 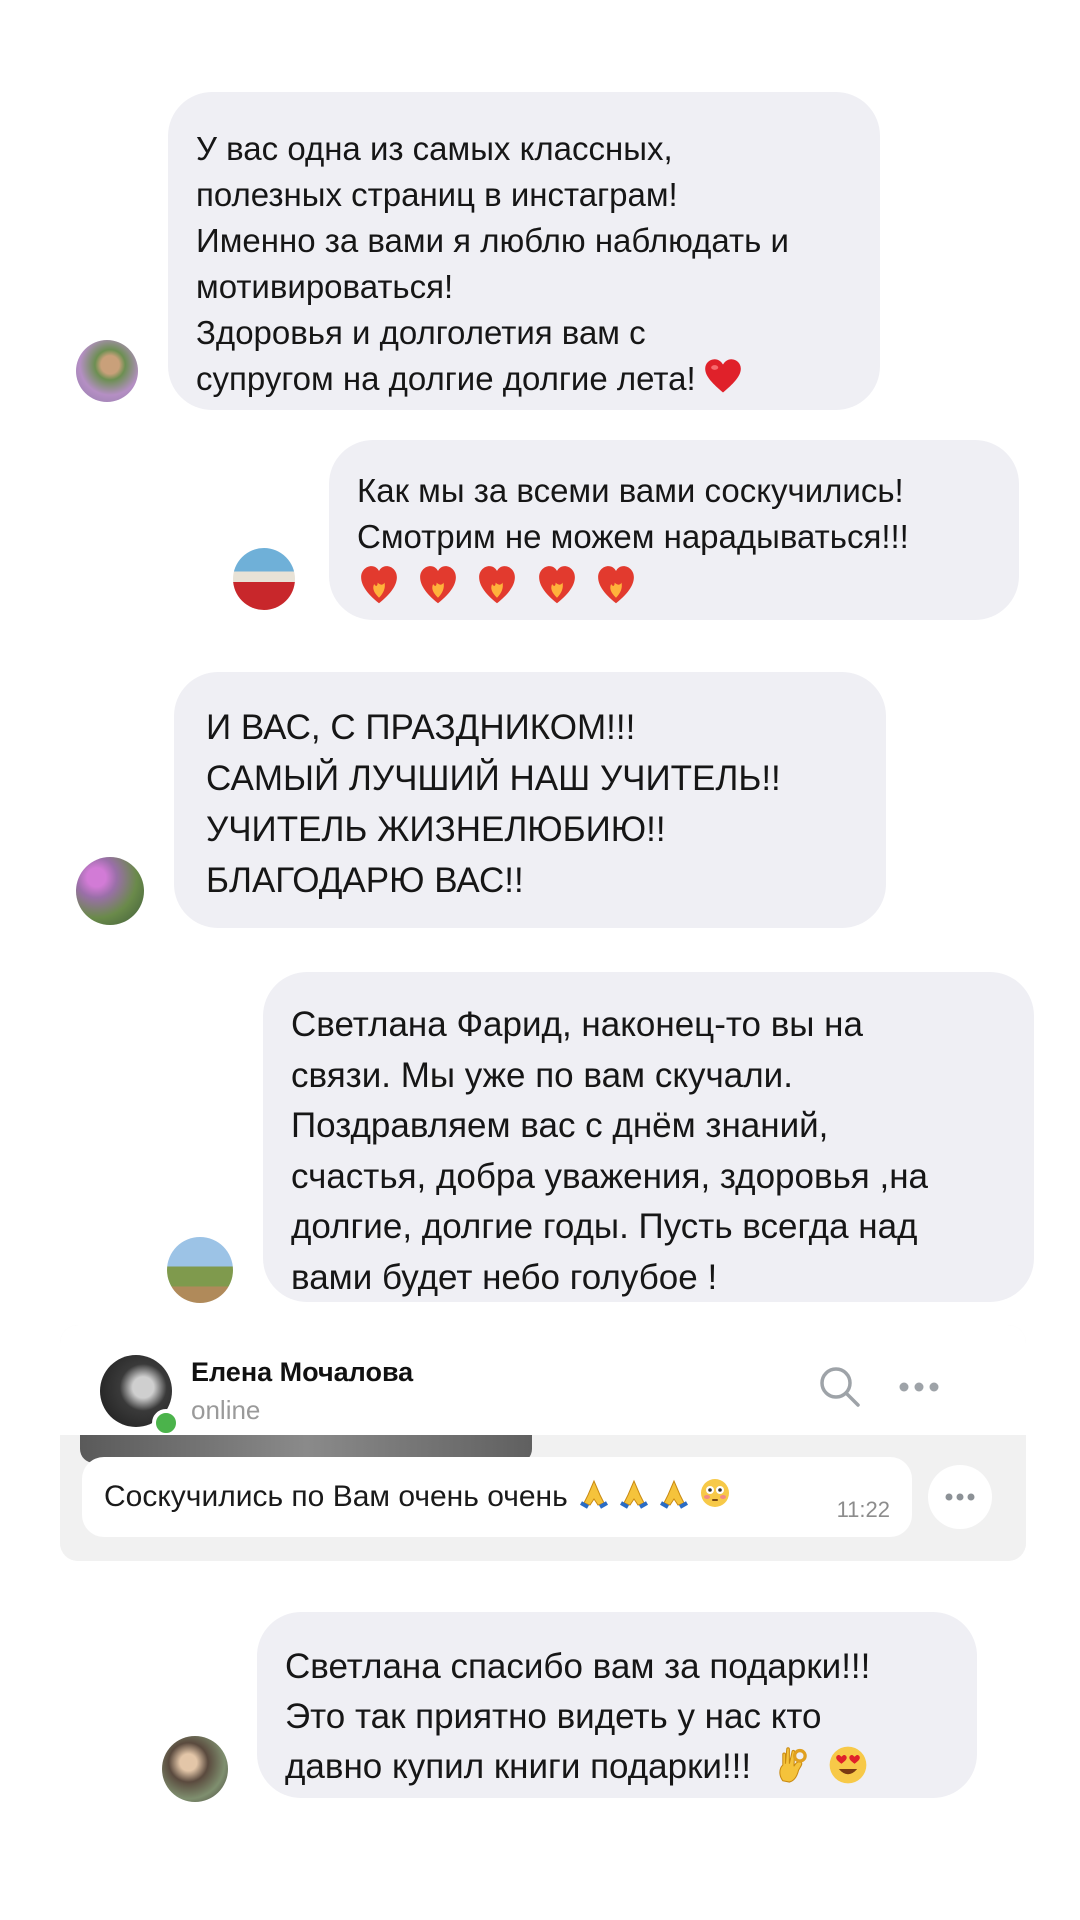 I want to click on message-line: мотивироваться!, so click(x=325, y=286).